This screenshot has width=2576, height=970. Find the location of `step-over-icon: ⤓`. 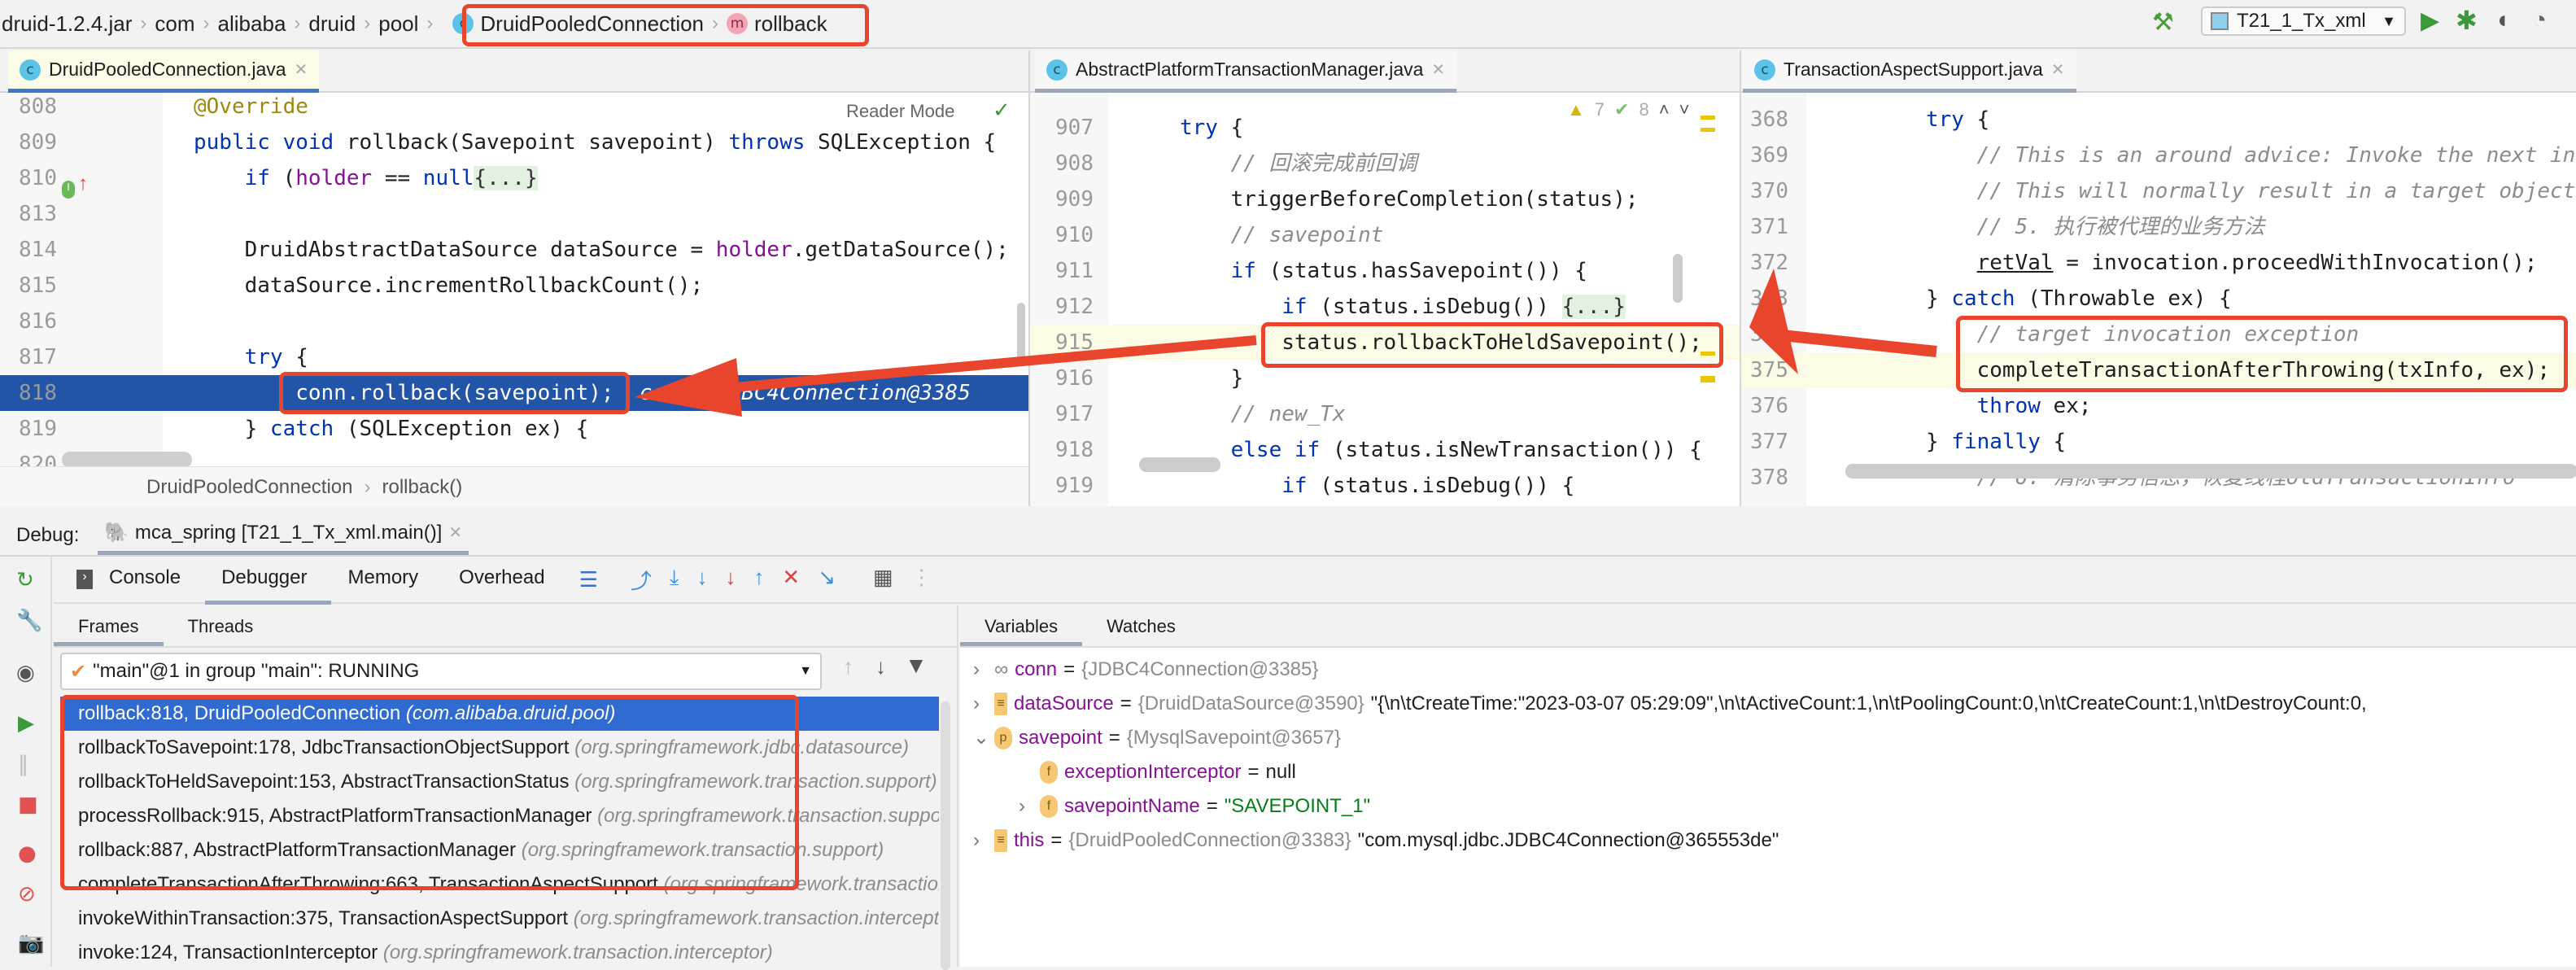

step-over-icon: ⤓ is located at coordinates (674, 580).